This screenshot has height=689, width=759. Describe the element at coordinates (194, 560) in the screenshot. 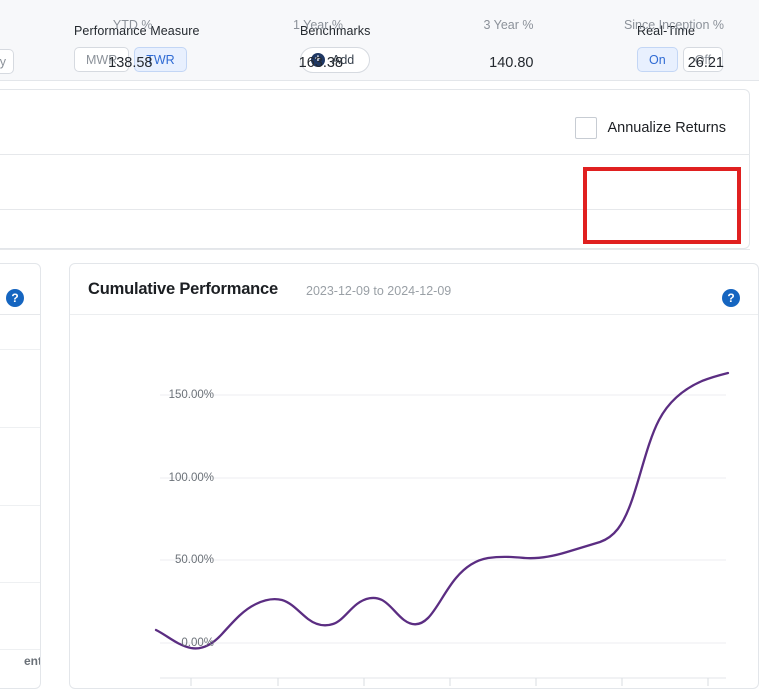

I see `y-tick-label-50: 50.00%` at that location.